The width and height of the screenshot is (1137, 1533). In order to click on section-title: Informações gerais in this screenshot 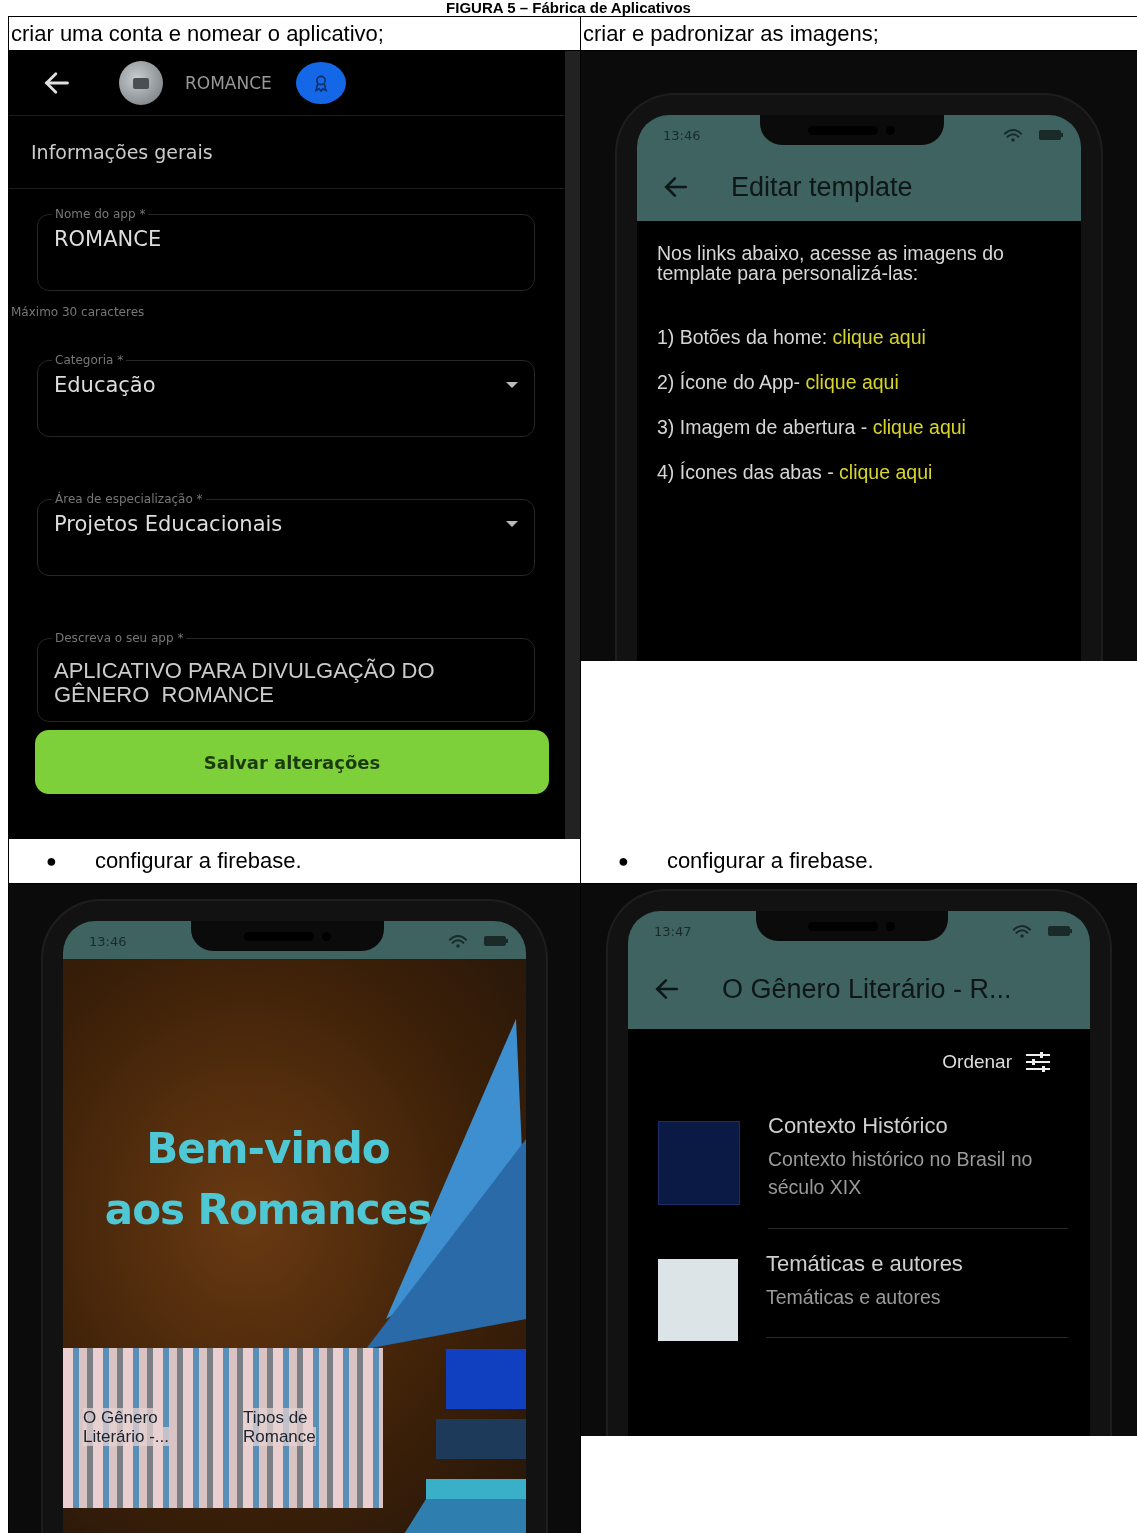, I will do `click(122, 152)`.